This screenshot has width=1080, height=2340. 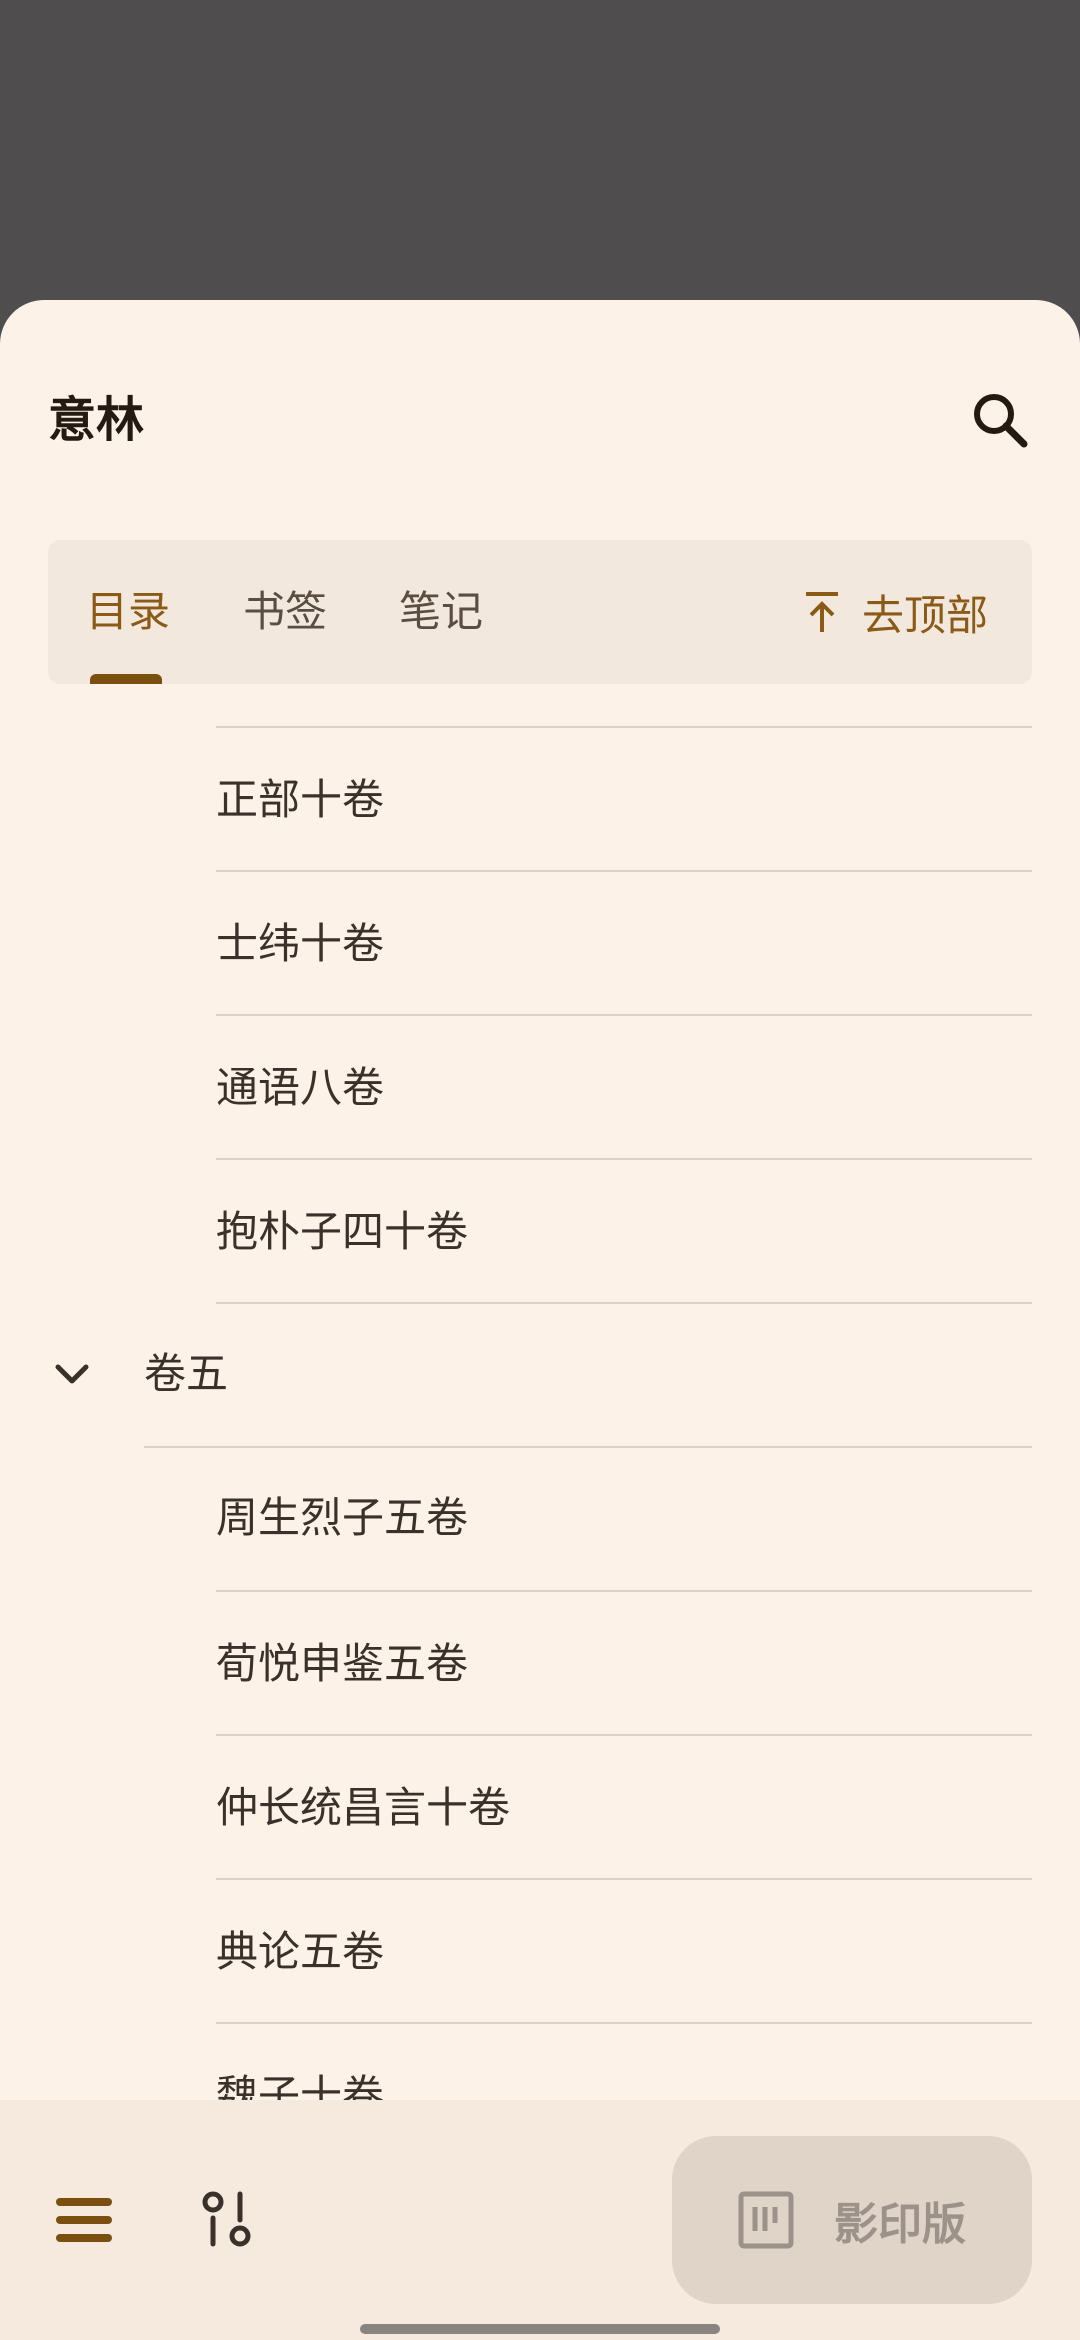 I want to click on toc-item: 抱朴子四十卷, so click(x=624, y=1230).